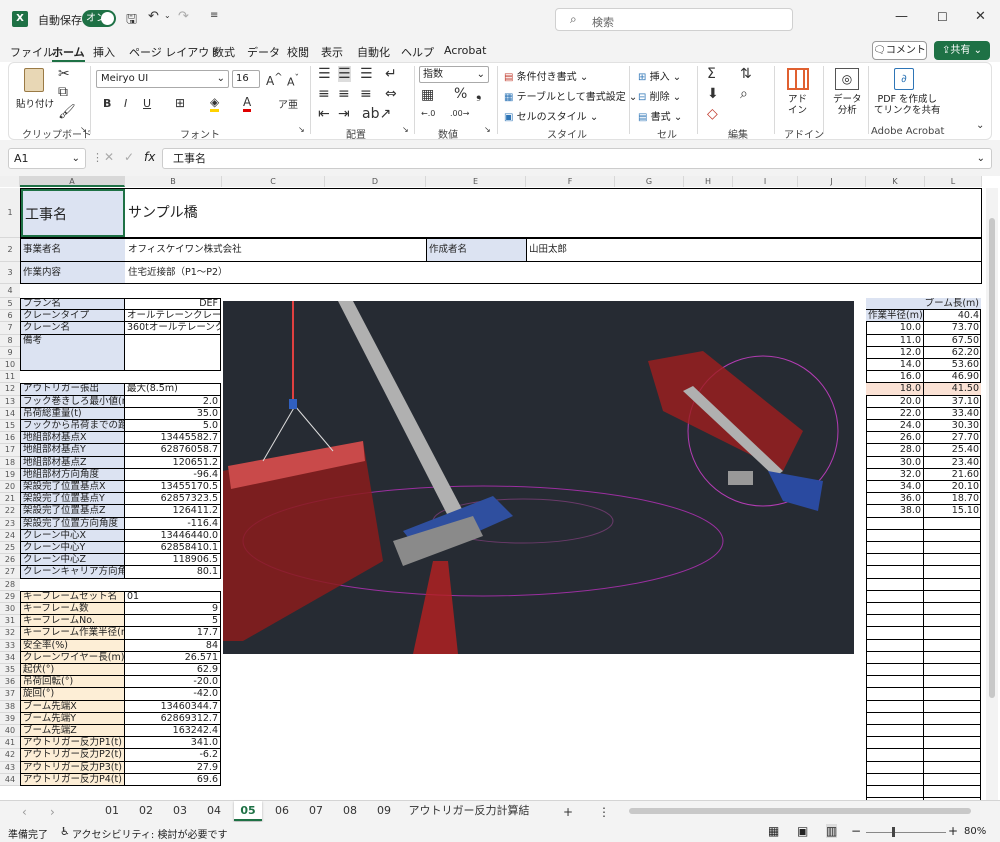  I want to click on radius-cell: 18.0, so click(895, 389).